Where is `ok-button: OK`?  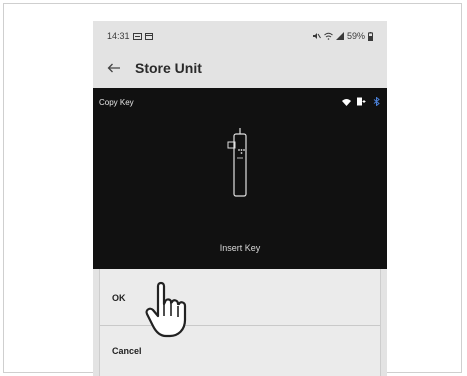 ok-button: OK is located at coordinates (240, 298).